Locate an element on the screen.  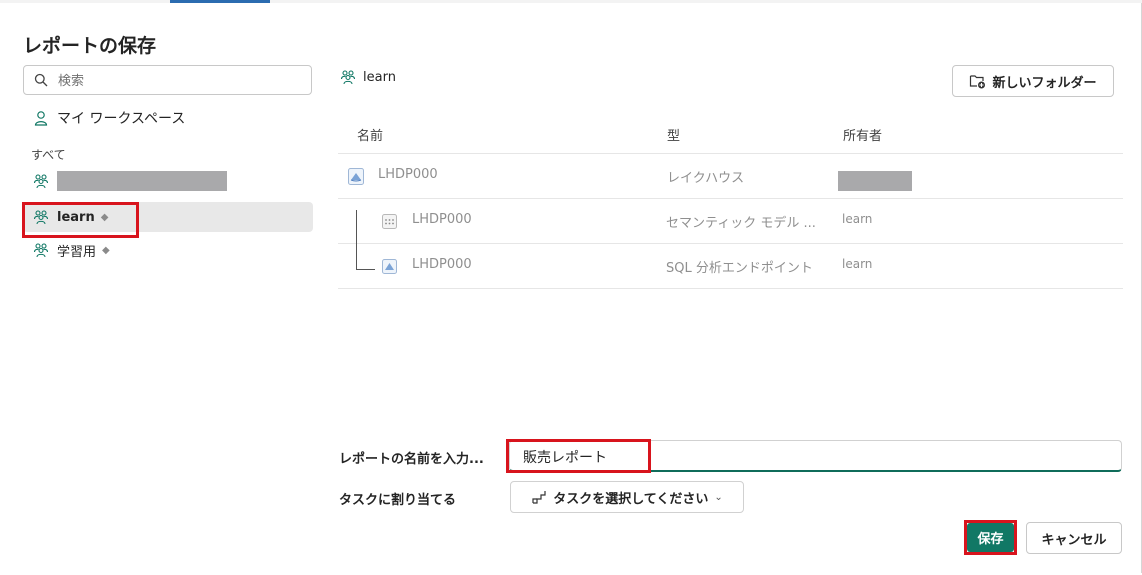
table-row: LHDP000 SQL 分析エンドポイント learn is located at coordinates (730, 266).